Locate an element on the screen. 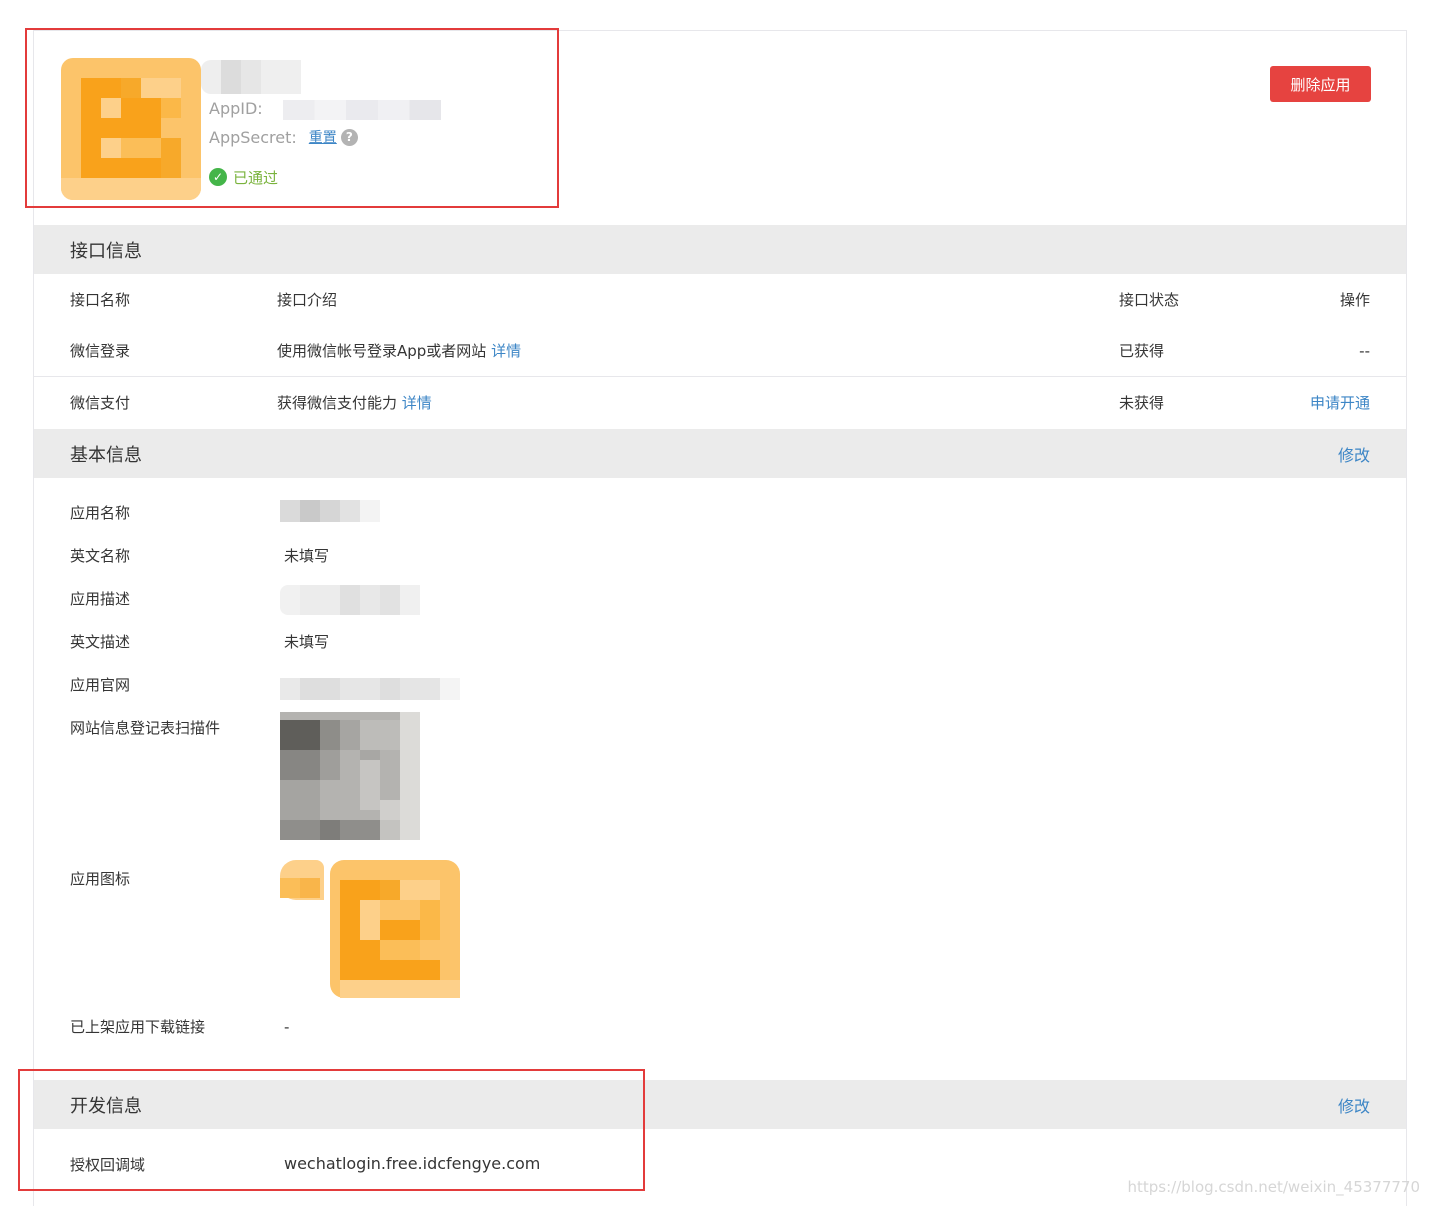 This screenshot has width=1430, height=1206. interface-desc: 获得微信支付能力 详情 is located at coordinates (354, 403).